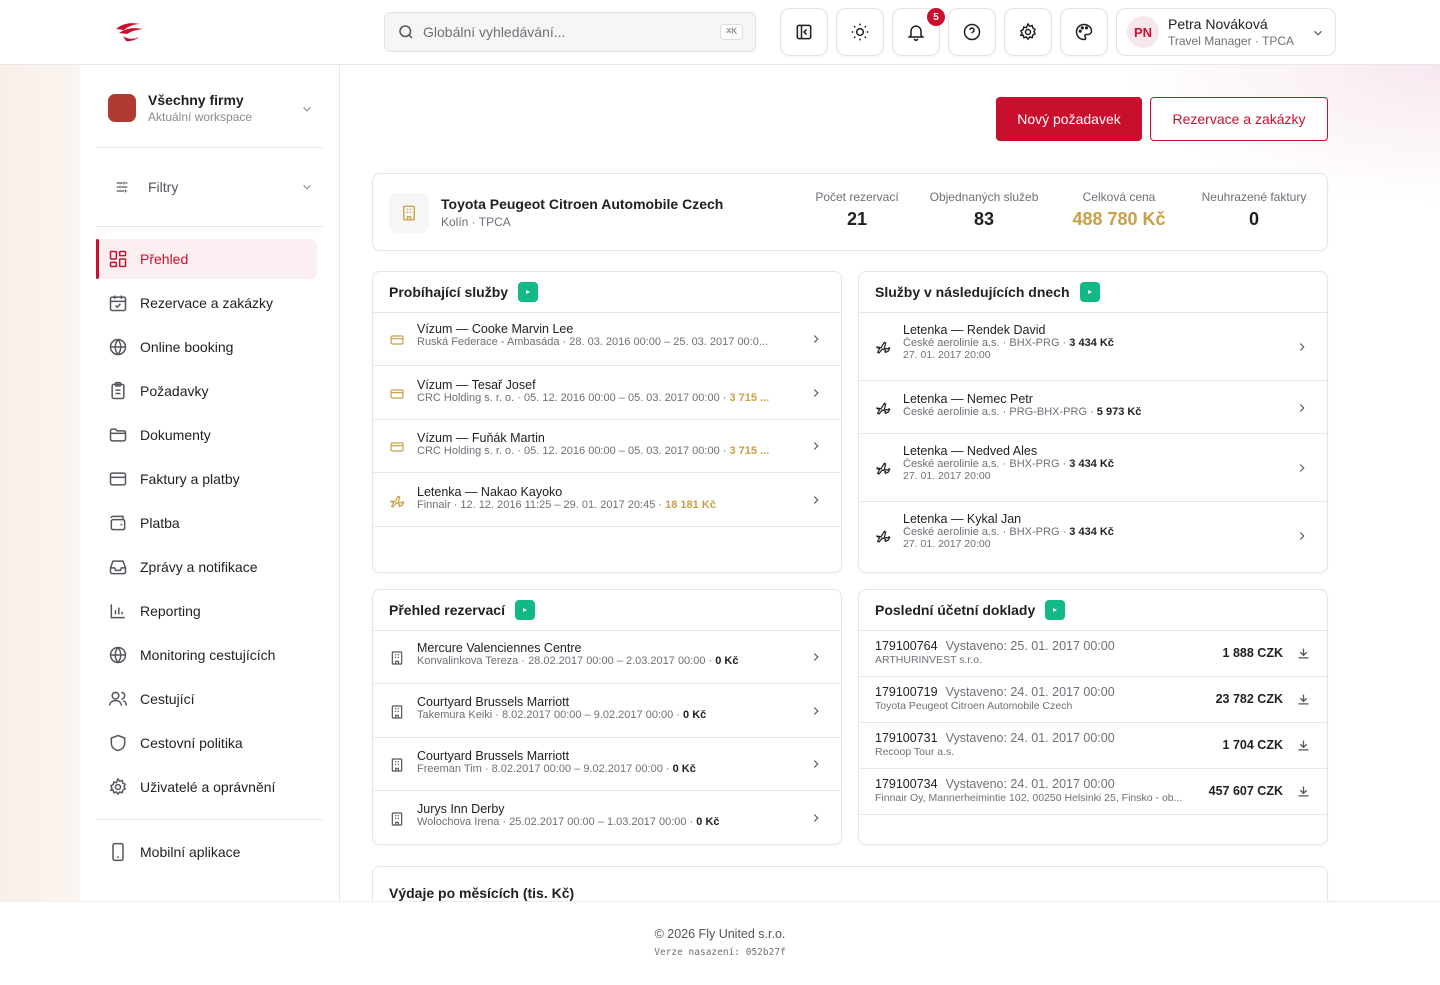 Image resolution: width=1440 pixels, height=985 pixels. What do you see at coordinates (206, 391) in the screenshot?
I see `sidebar-item-pozadavky: Požadavky` at bounding box center [206, 391].